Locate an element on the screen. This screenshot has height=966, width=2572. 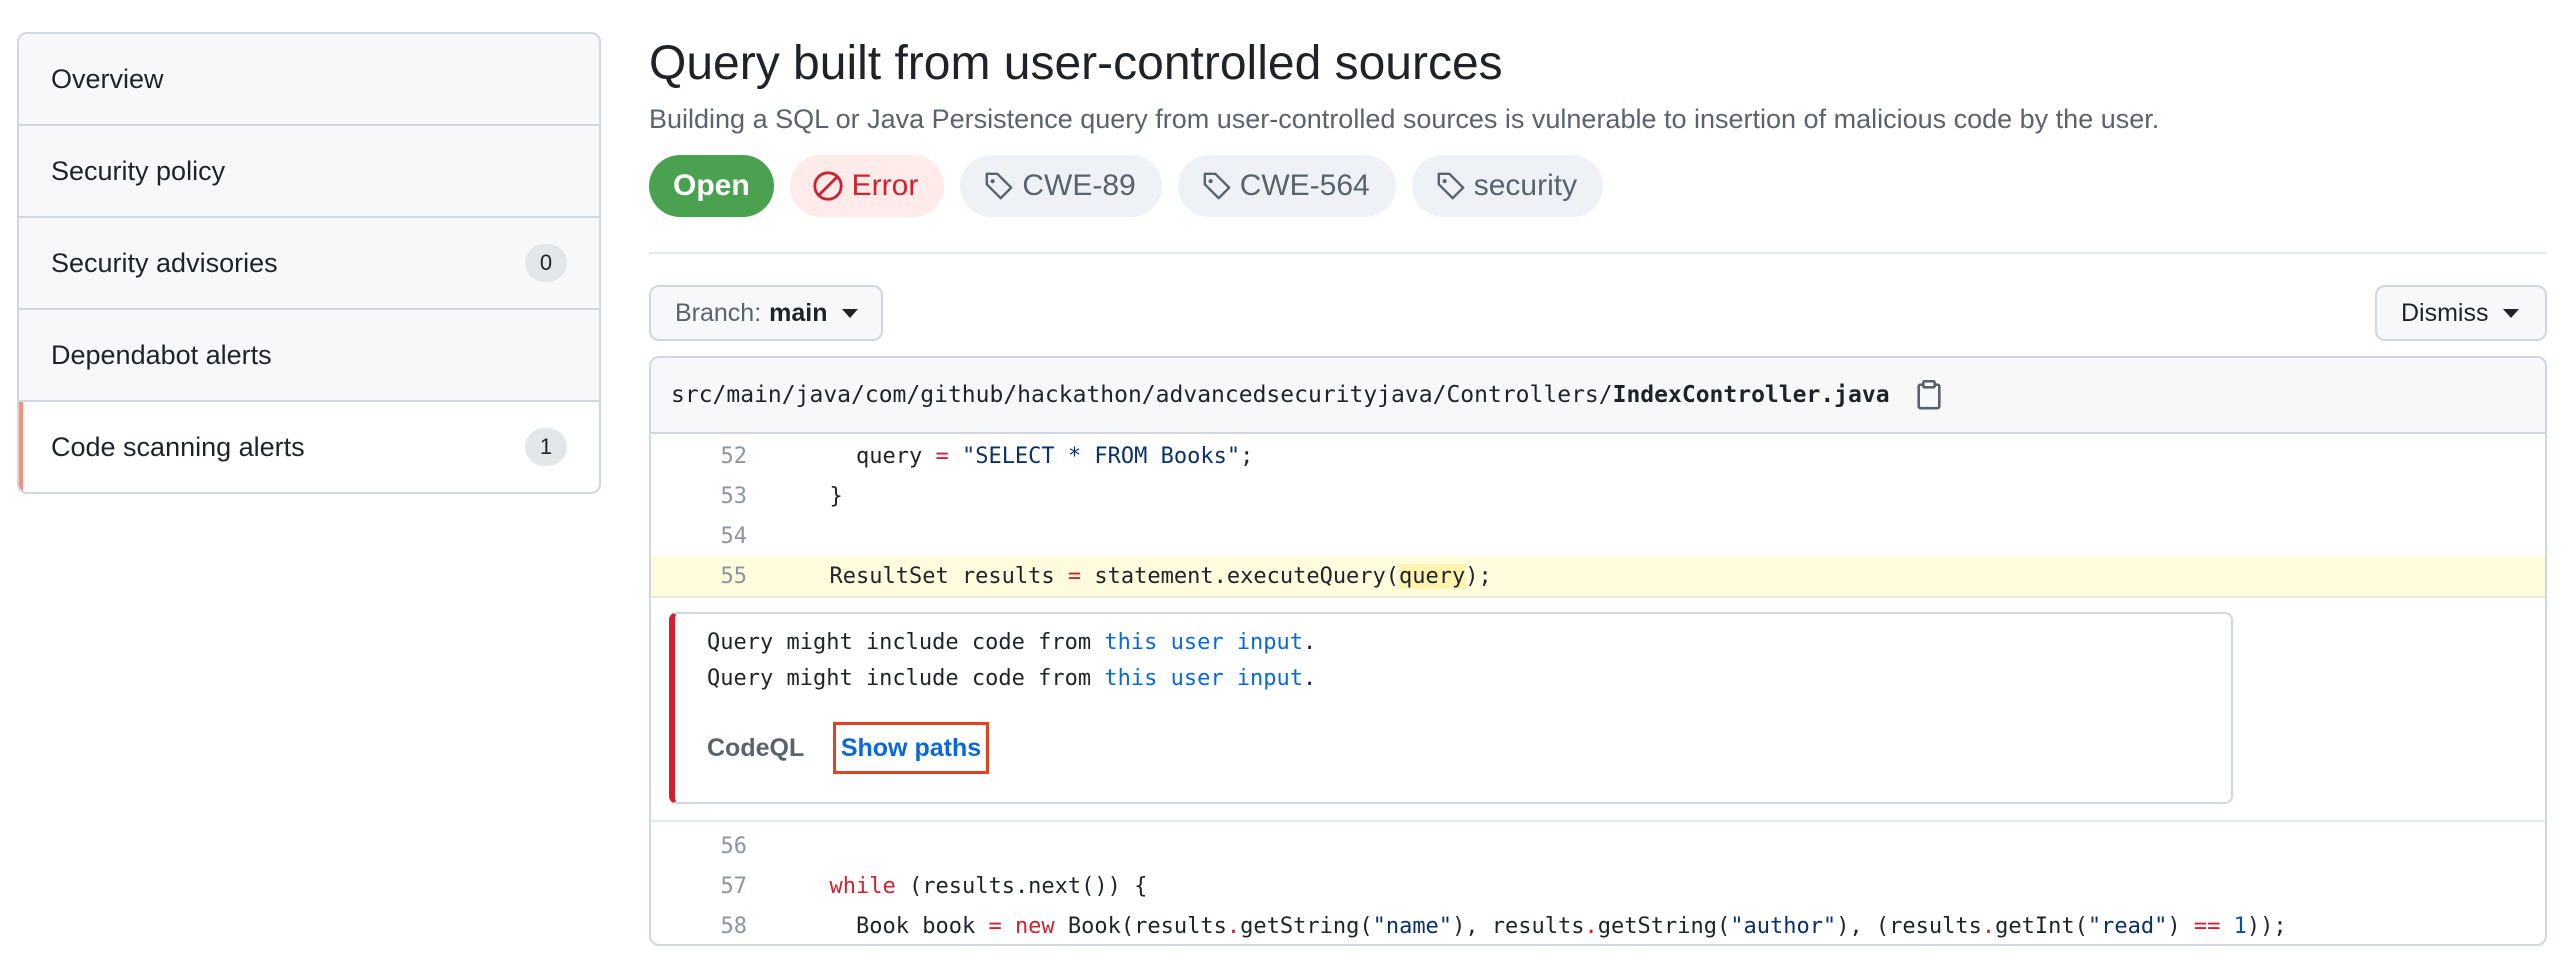
show-paths-button: Show paths is located at coordinates (911, 748).